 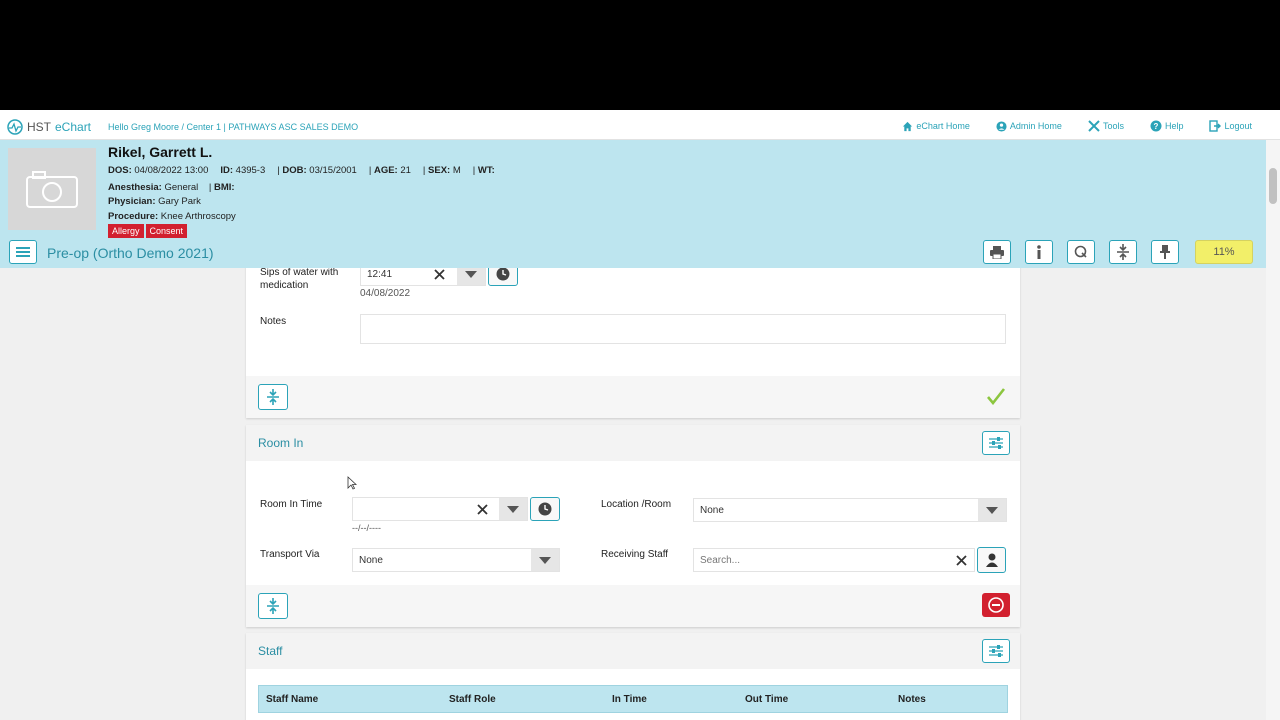 I want to click on room-in-collapse-button, so click(x=273, y=606).